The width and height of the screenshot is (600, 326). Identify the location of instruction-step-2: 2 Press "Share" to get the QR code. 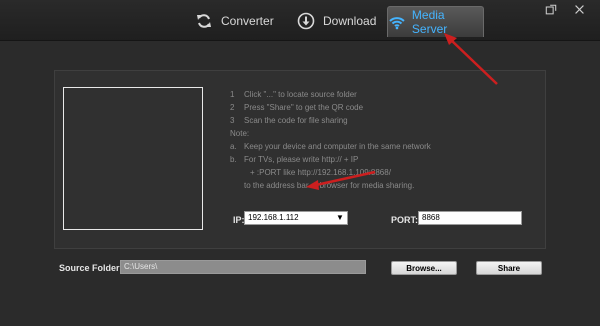
(297, 107).